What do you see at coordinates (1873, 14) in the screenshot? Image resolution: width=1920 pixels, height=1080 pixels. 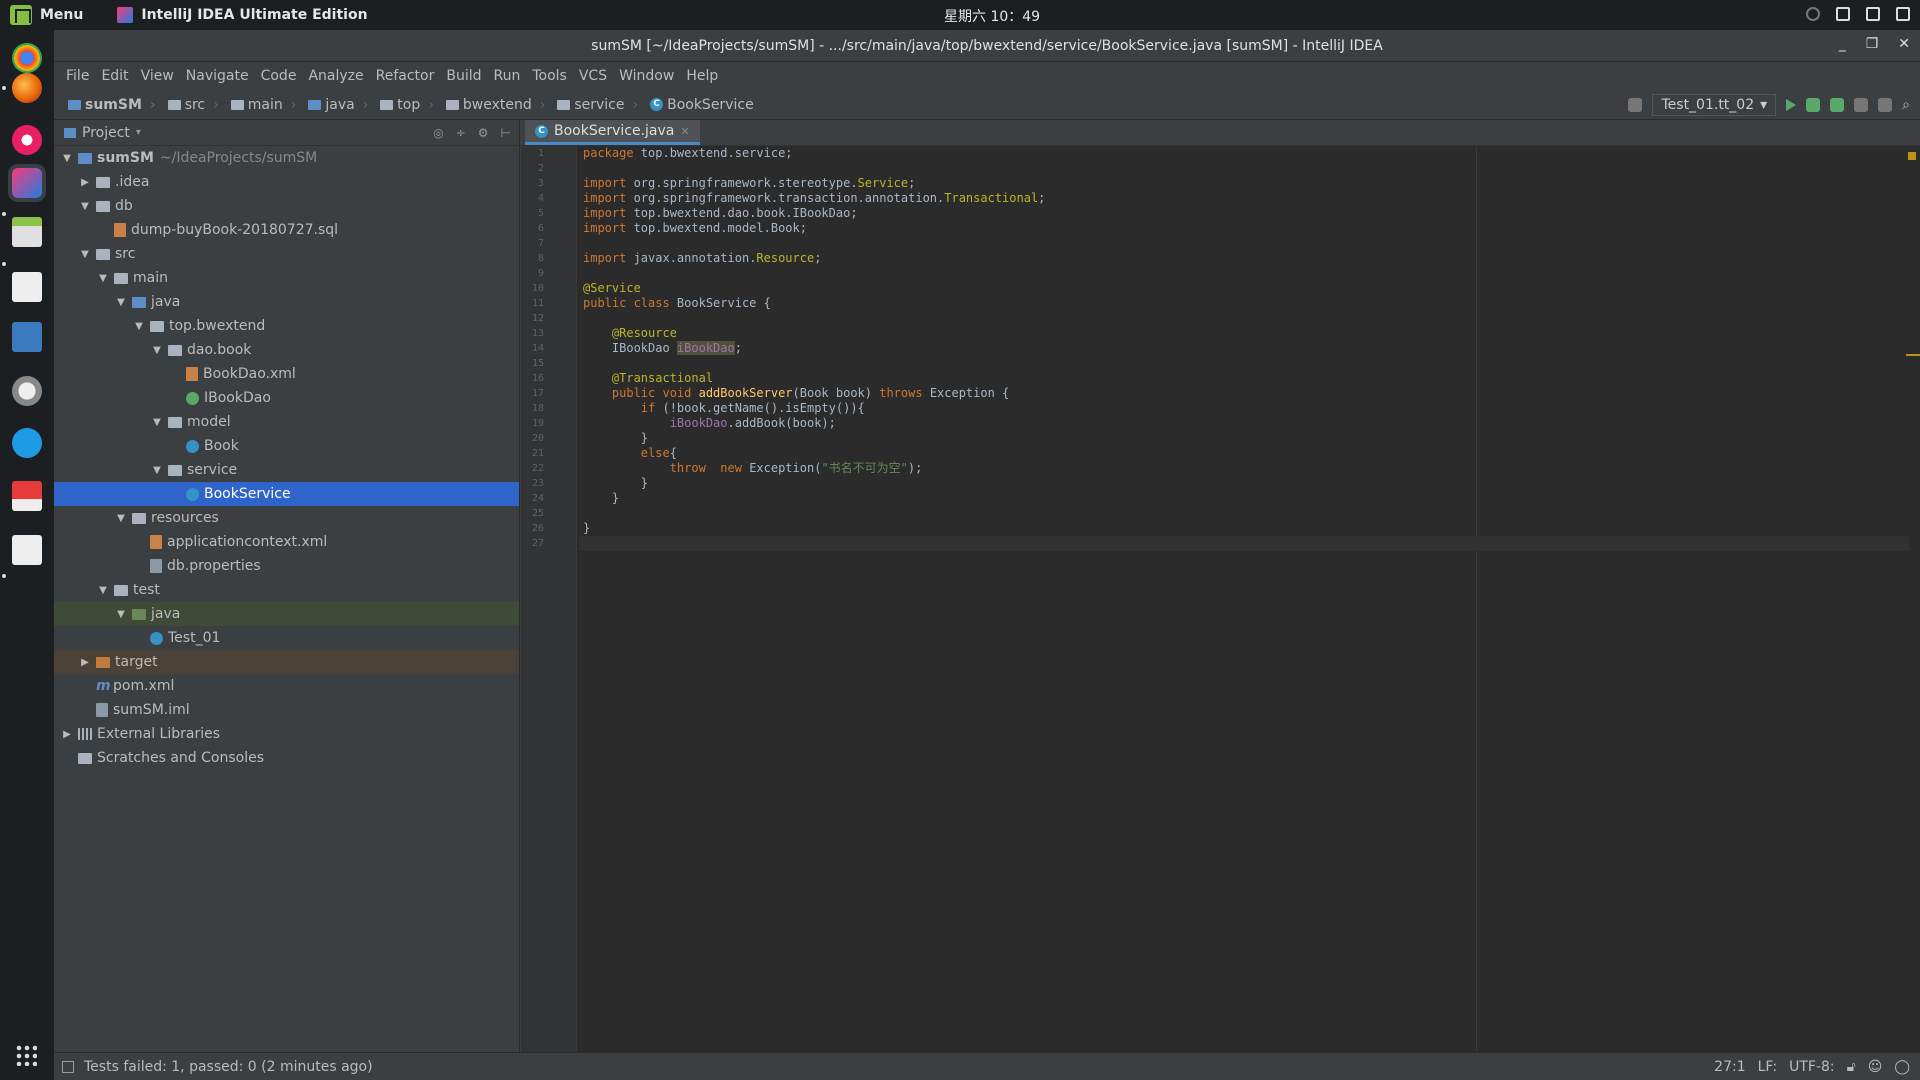 I see `volume-icon` at bounding box center [1873, 14].